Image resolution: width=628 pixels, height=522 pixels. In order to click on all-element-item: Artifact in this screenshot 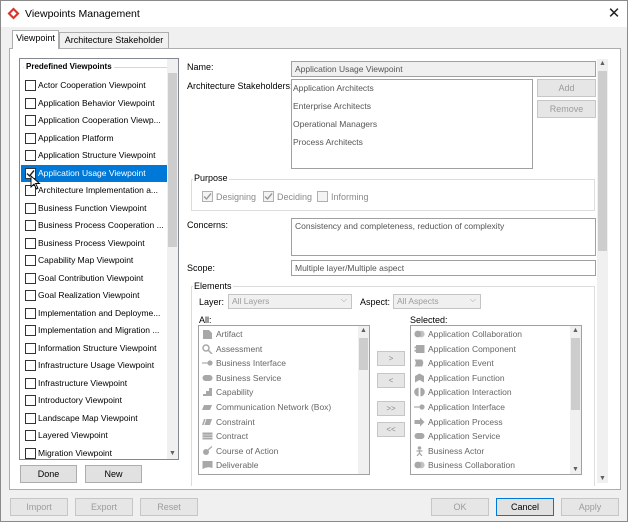, I will do `click(276, 334)`.